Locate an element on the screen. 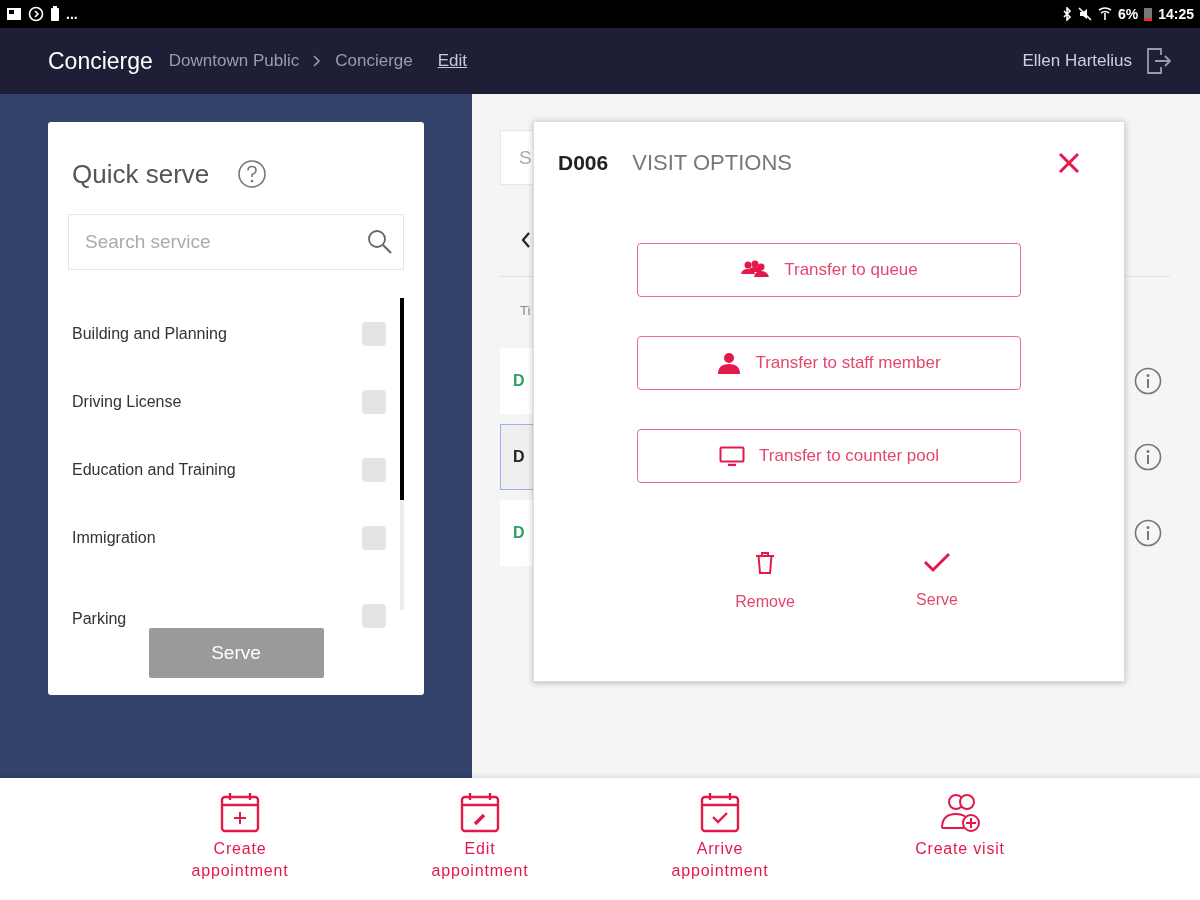 This screenshot has height=900, width=1200. card-title: Quick serve is located at coordinates (141, 174).